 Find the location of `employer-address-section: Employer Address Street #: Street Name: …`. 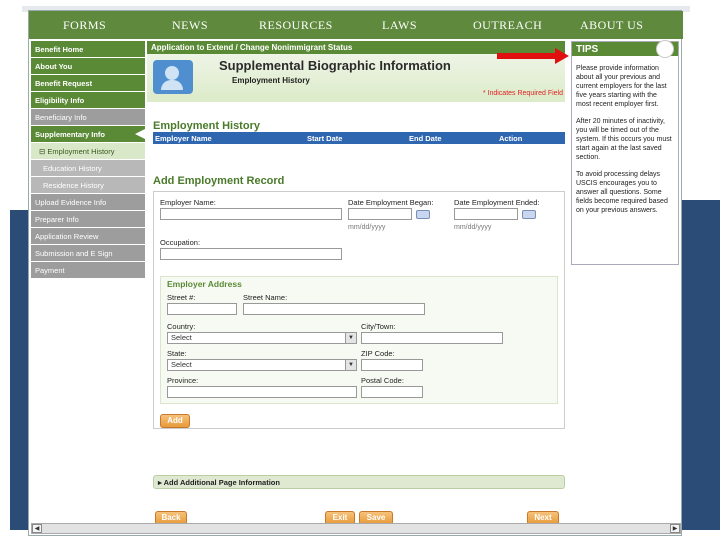

employer-address-section: Employer Address Street #: Street Name: … is located at coordinates (359, 340).